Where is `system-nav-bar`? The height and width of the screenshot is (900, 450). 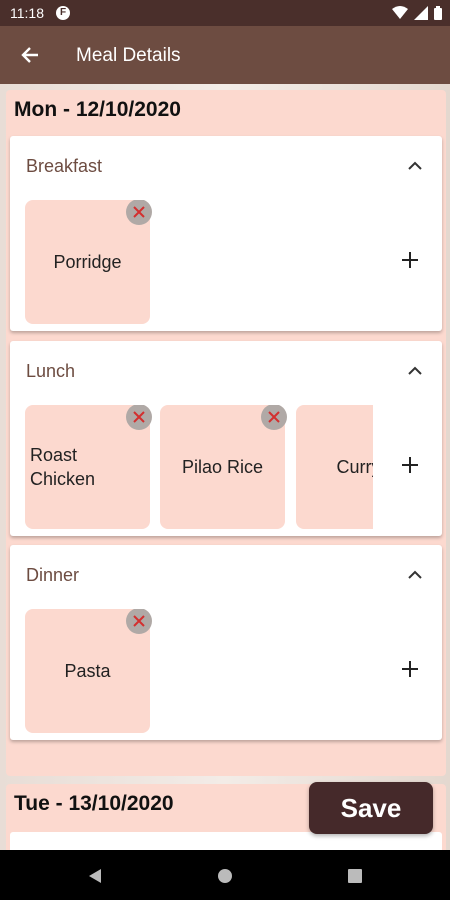
system-nav-bar is located at coordinates (225, 875).